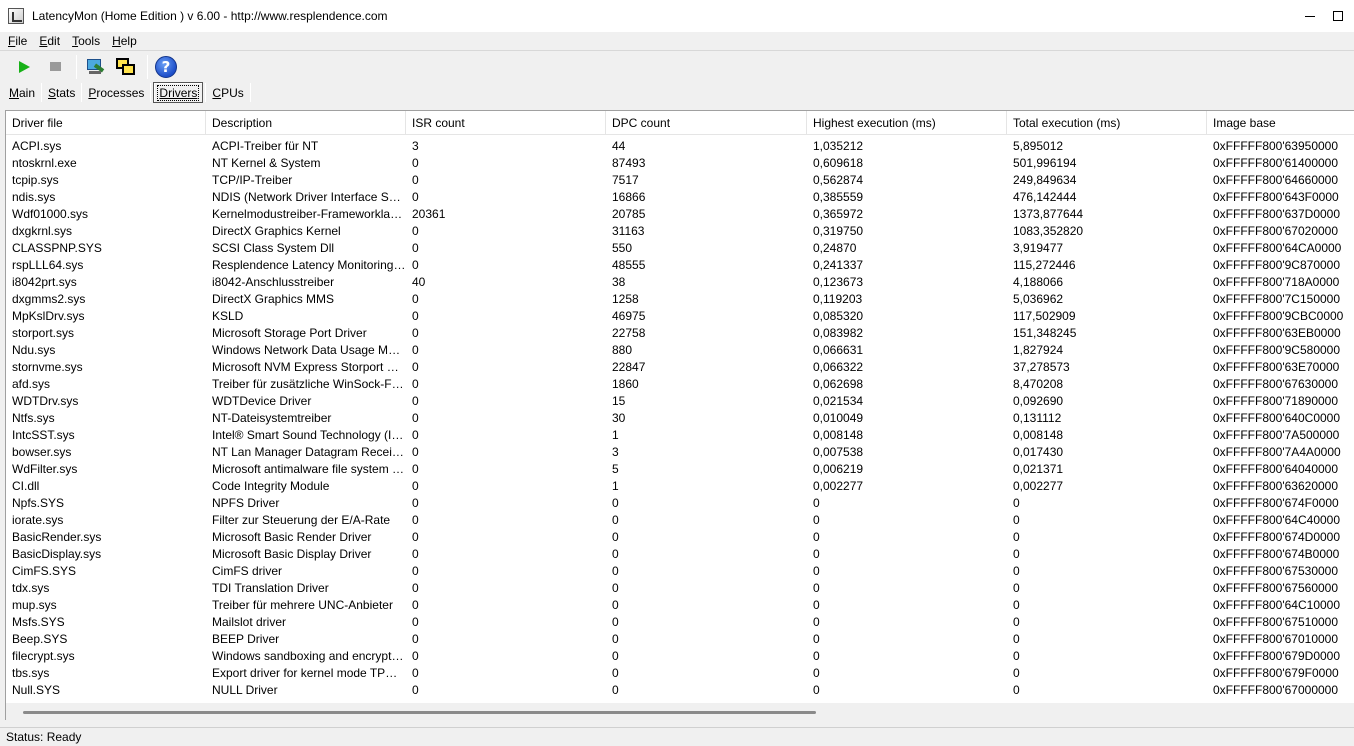  What do you see at coordinates (1276, 689) in the screenshot?
I see `cell-image-base: 0xFFFFF800'67000000` at bounding box center [1276, 689].